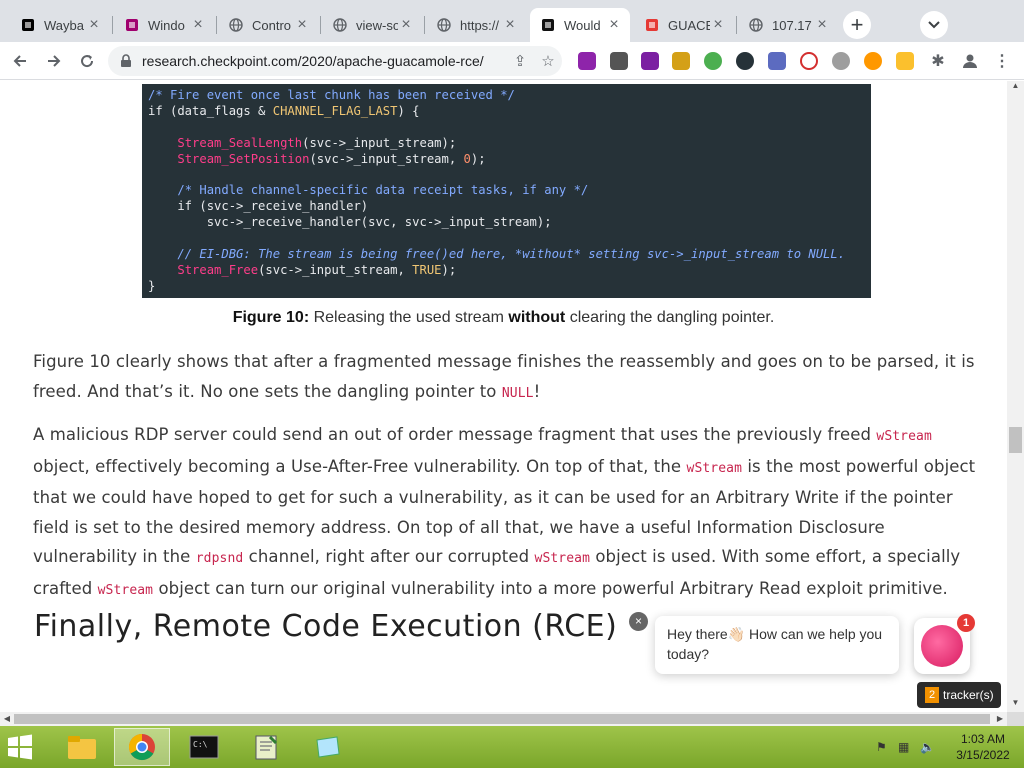  What do you see at coordinates (512, 747) in the screenshot?
I see `windows-taskbar: C:\ ⚑ ▦ 🔈 1:03 AM 3/15/2022` at bounding box center [512, 747].